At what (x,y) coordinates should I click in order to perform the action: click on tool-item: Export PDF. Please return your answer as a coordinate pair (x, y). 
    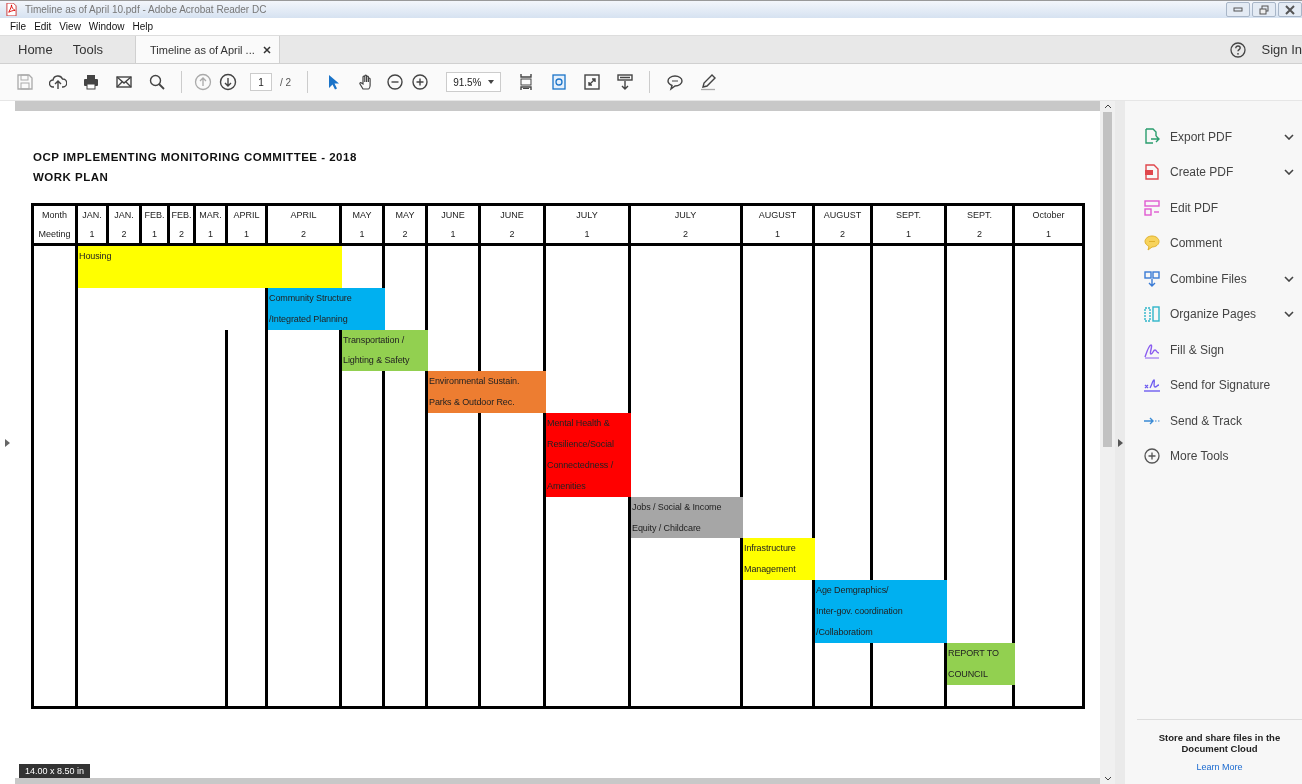
    Looking at the image, I should click on (1222, 137).